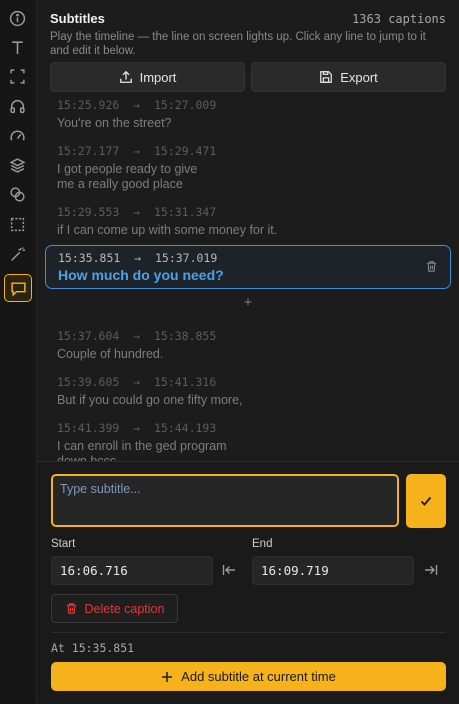 Image resolution: width=459 pixels, height=704 pixels. Describe the element at coordinates (431, 570) in the screenshot. I see `snap-end-icon` at that location.